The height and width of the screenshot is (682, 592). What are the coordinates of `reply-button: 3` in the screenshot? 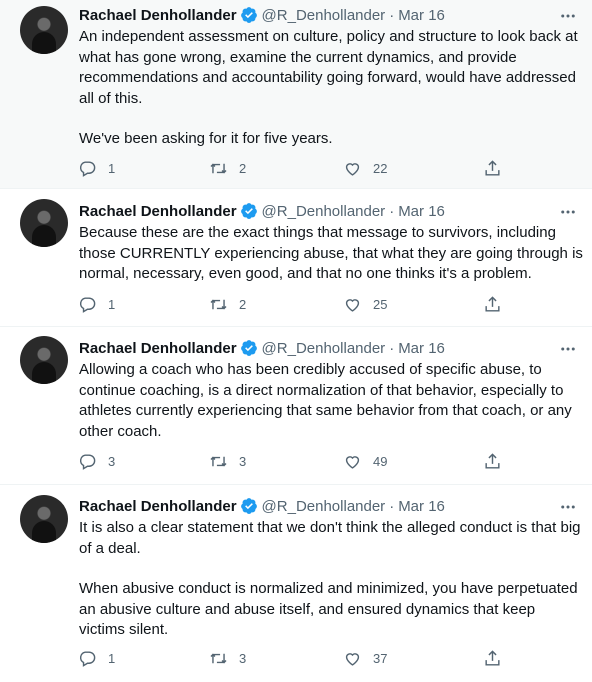 It's located at (96, 461).